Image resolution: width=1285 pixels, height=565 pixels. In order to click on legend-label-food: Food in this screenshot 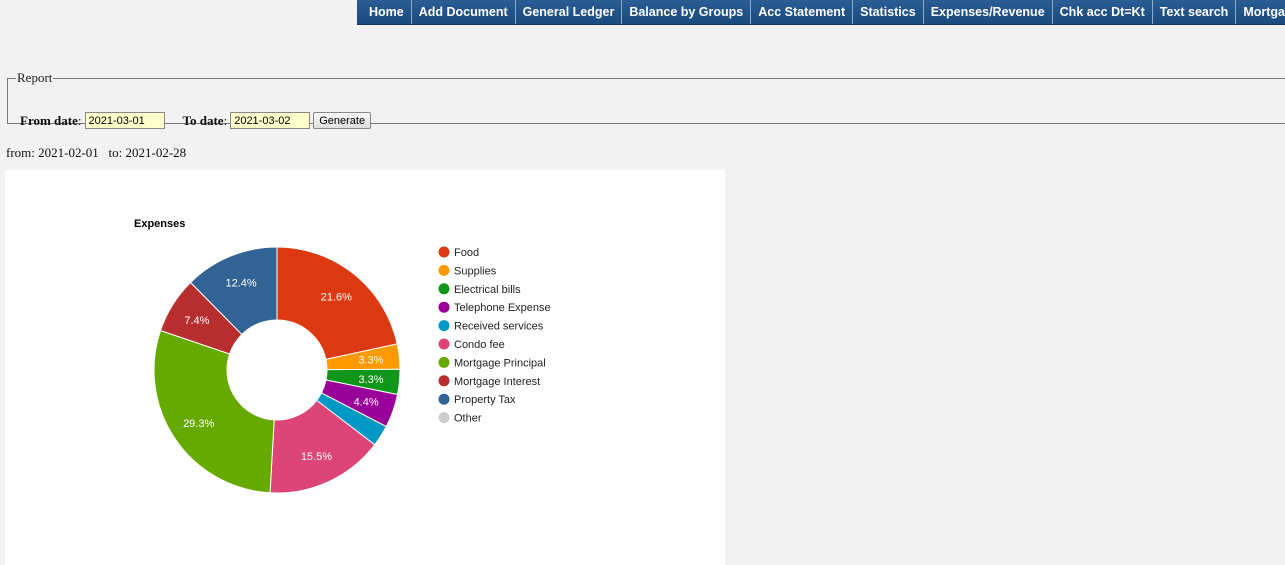, I will do `click(466, 253)`.